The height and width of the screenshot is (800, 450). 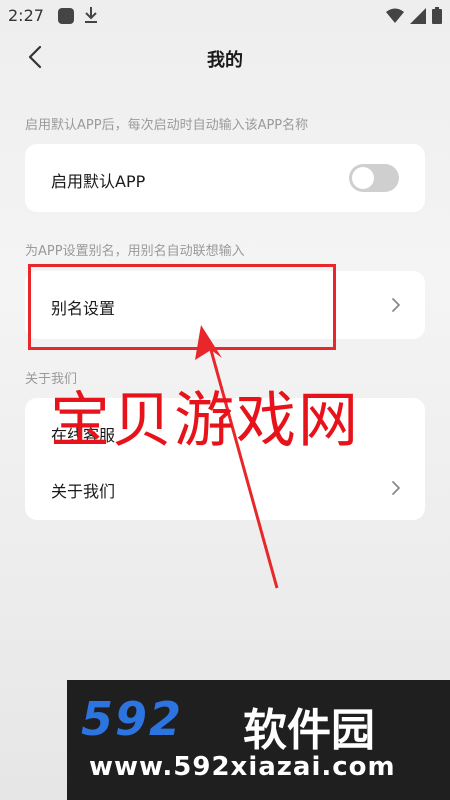 I want to click on default-app-toggle, so click(x=374, y=178).